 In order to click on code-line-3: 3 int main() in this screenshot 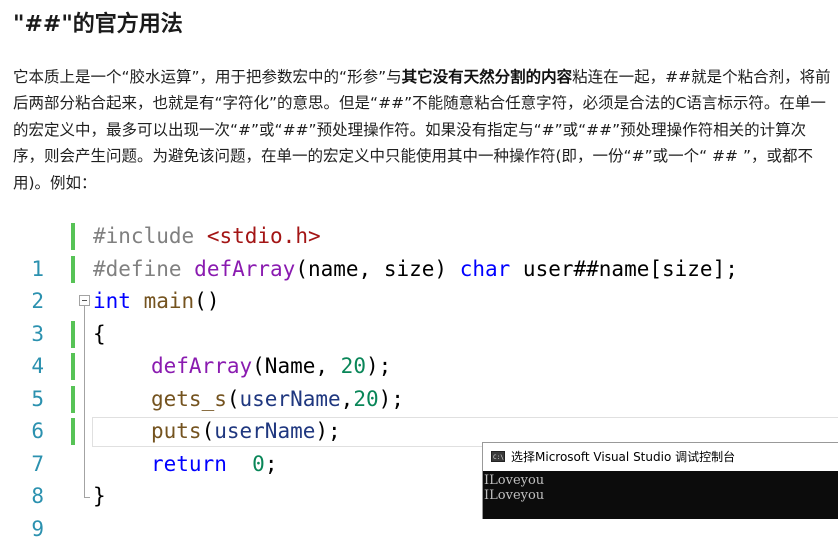, I will do `click(419, 315)`.